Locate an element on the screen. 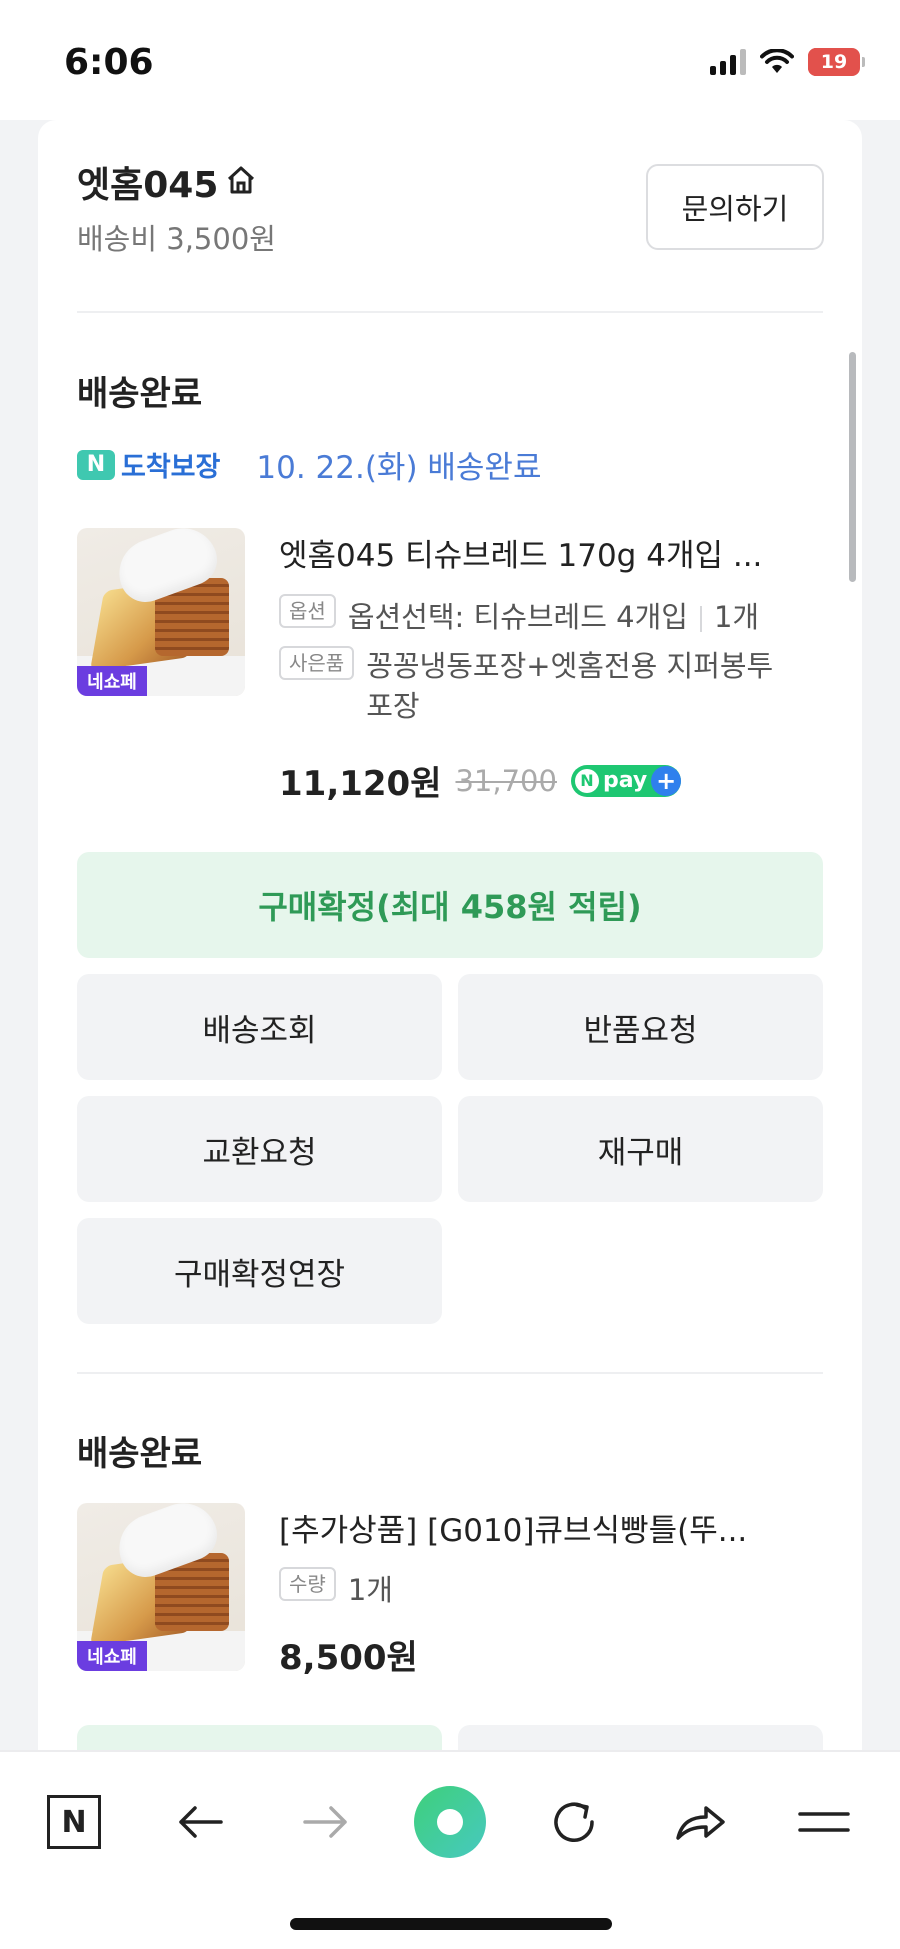 The image size is (900, 1949). quantity-row: 수량 1개 is located at coordinates (549, 1588).